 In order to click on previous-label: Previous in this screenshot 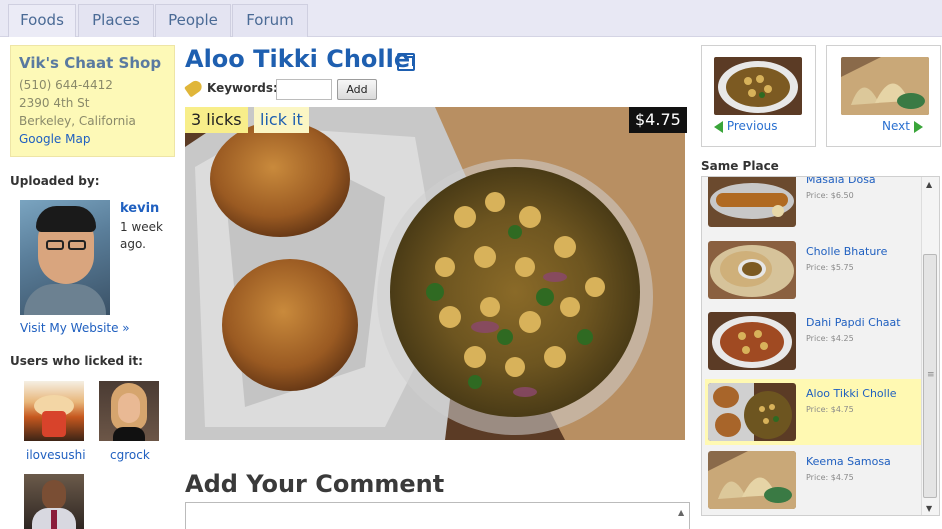, I will do `click(752, 126)`.